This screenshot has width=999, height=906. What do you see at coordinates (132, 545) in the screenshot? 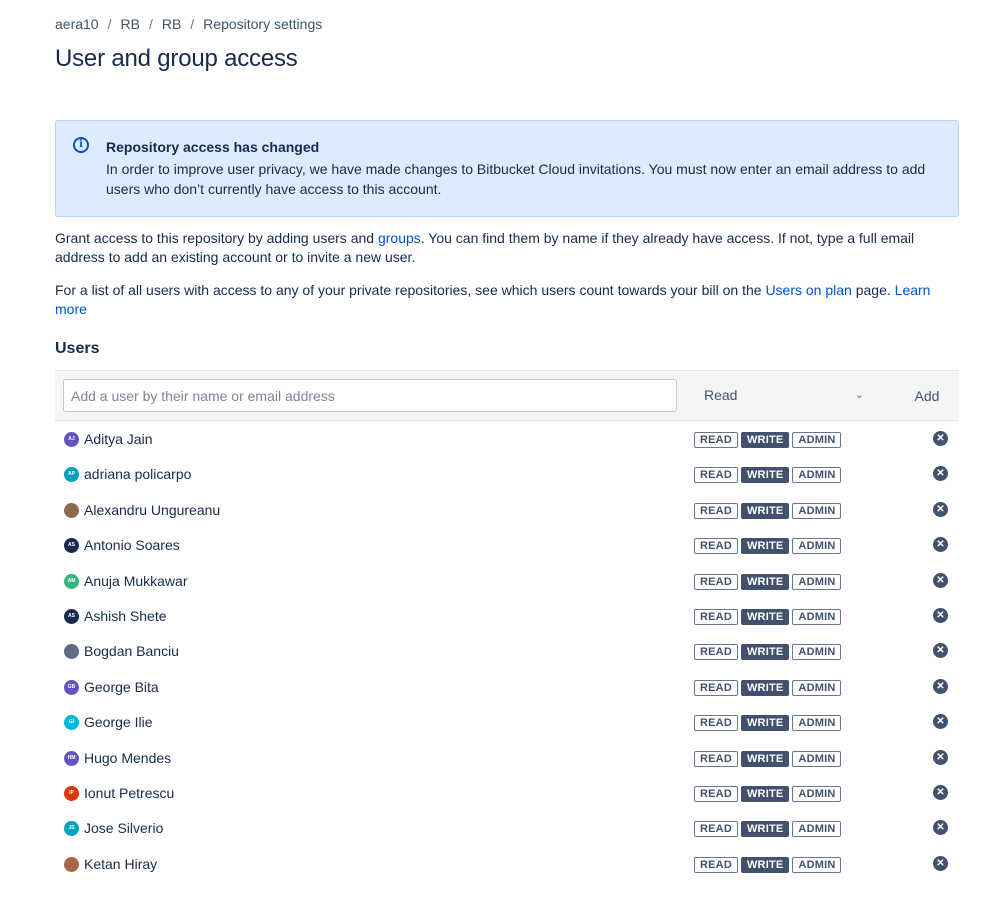
I see `user-name: Antonio Soares` at bounding box center [132, 545].